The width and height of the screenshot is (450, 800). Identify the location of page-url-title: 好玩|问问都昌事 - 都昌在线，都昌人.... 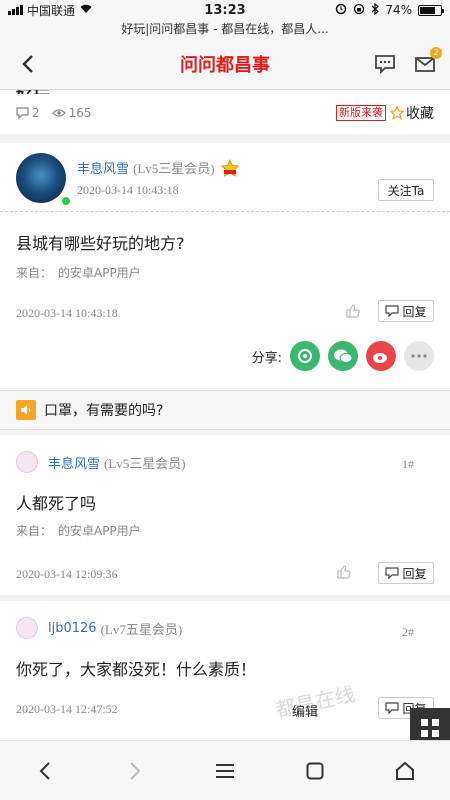
(225, 29).